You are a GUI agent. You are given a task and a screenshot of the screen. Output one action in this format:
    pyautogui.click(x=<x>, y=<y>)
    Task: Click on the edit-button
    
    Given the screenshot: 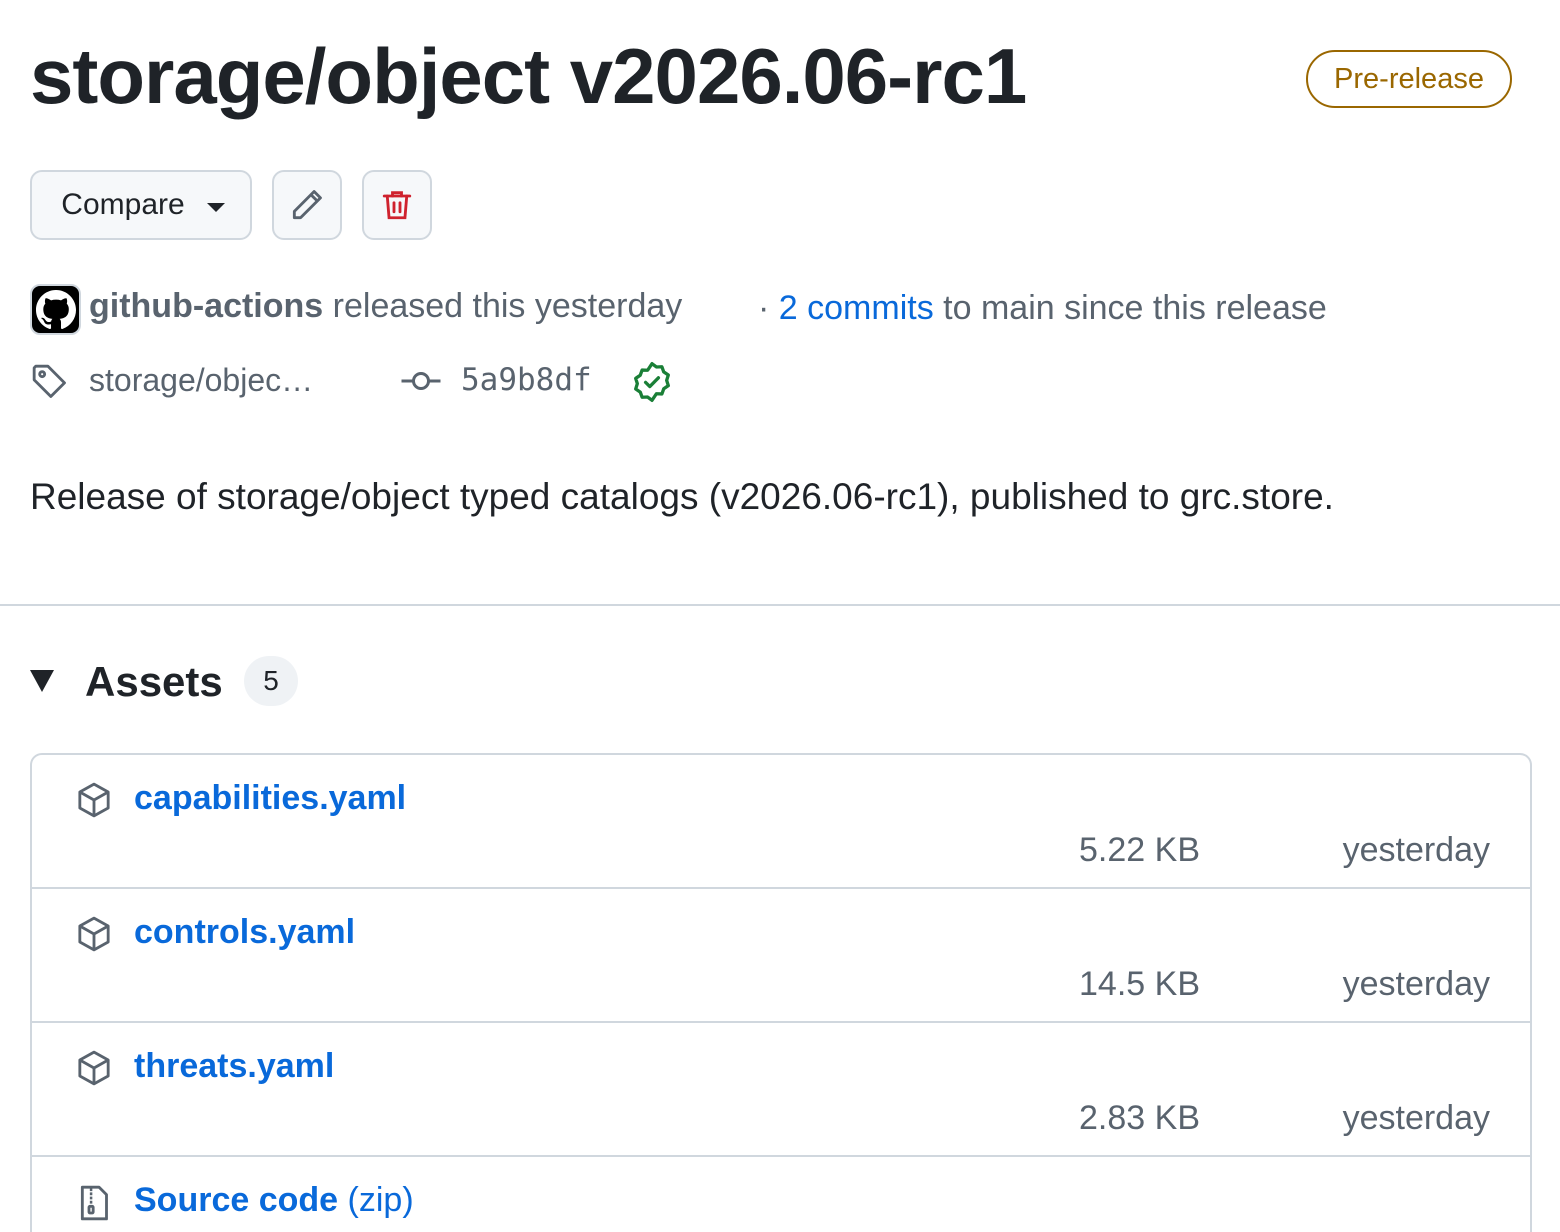 What is the action you would take?
    pyautogui.click(x=307, y=205)
    